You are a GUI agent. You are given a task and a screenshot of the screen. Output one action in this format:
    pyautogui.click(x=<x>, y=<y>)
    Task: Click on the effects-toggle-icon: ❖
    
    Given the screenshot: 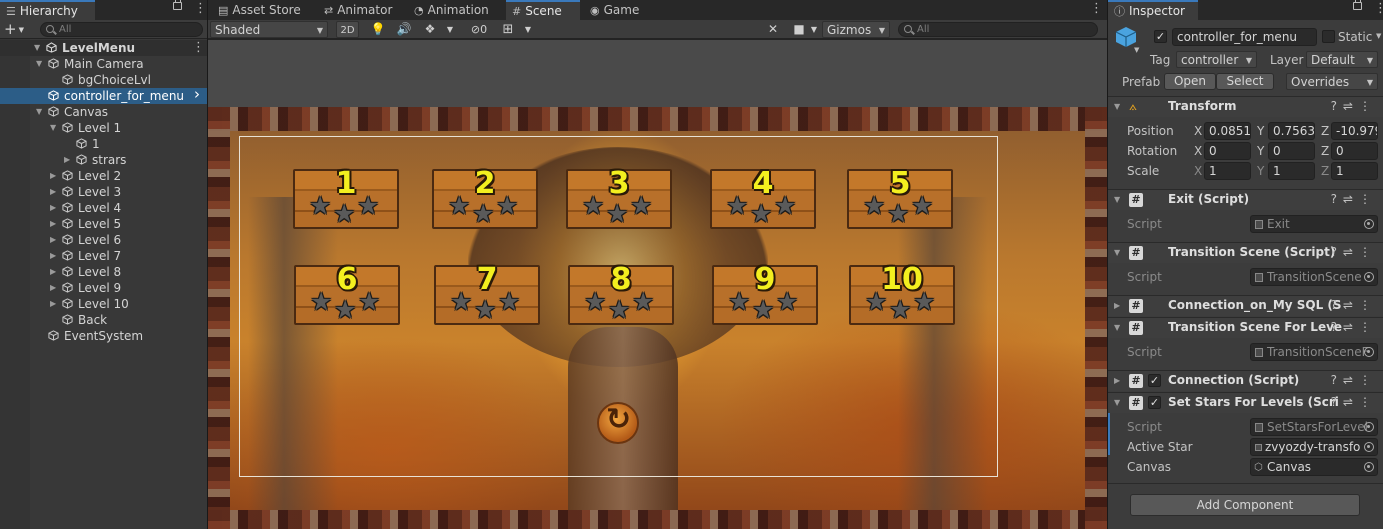 What is the action you would take?
    pyautogui.click(x=430, y=29)
    